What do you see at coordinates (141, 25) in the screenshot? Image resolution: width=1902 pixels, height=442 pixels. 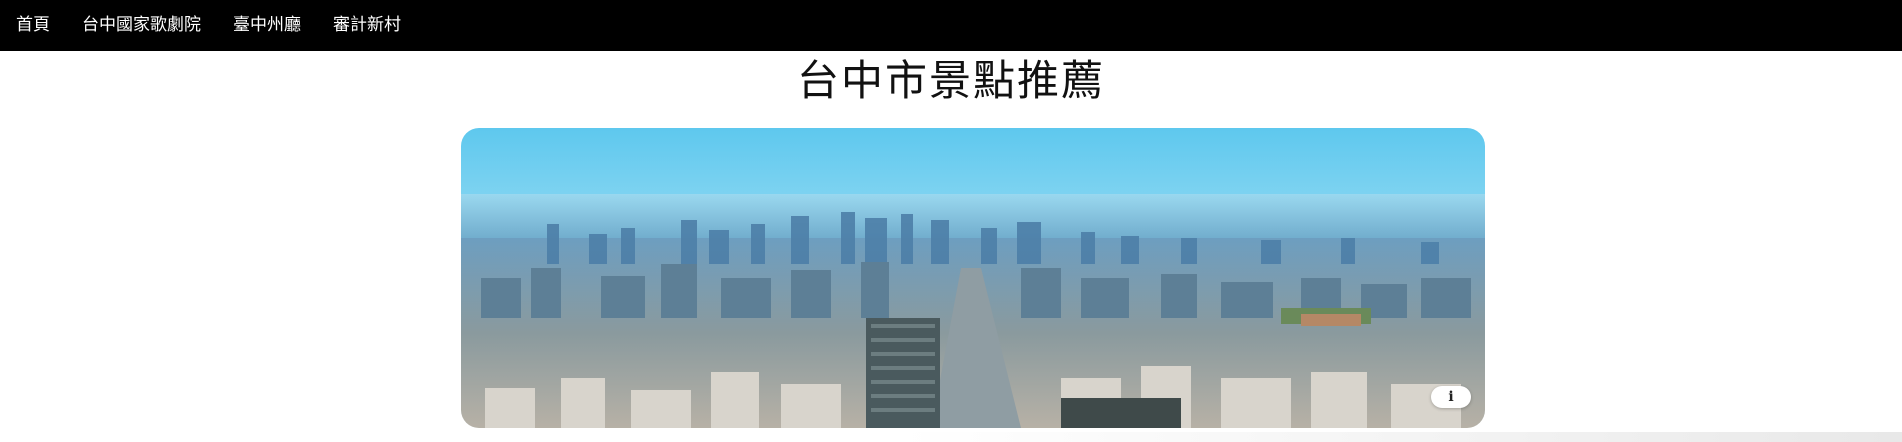 I see `nav-link-national-theater: 台中國家歌劇院` at bounding box center [141, 25].